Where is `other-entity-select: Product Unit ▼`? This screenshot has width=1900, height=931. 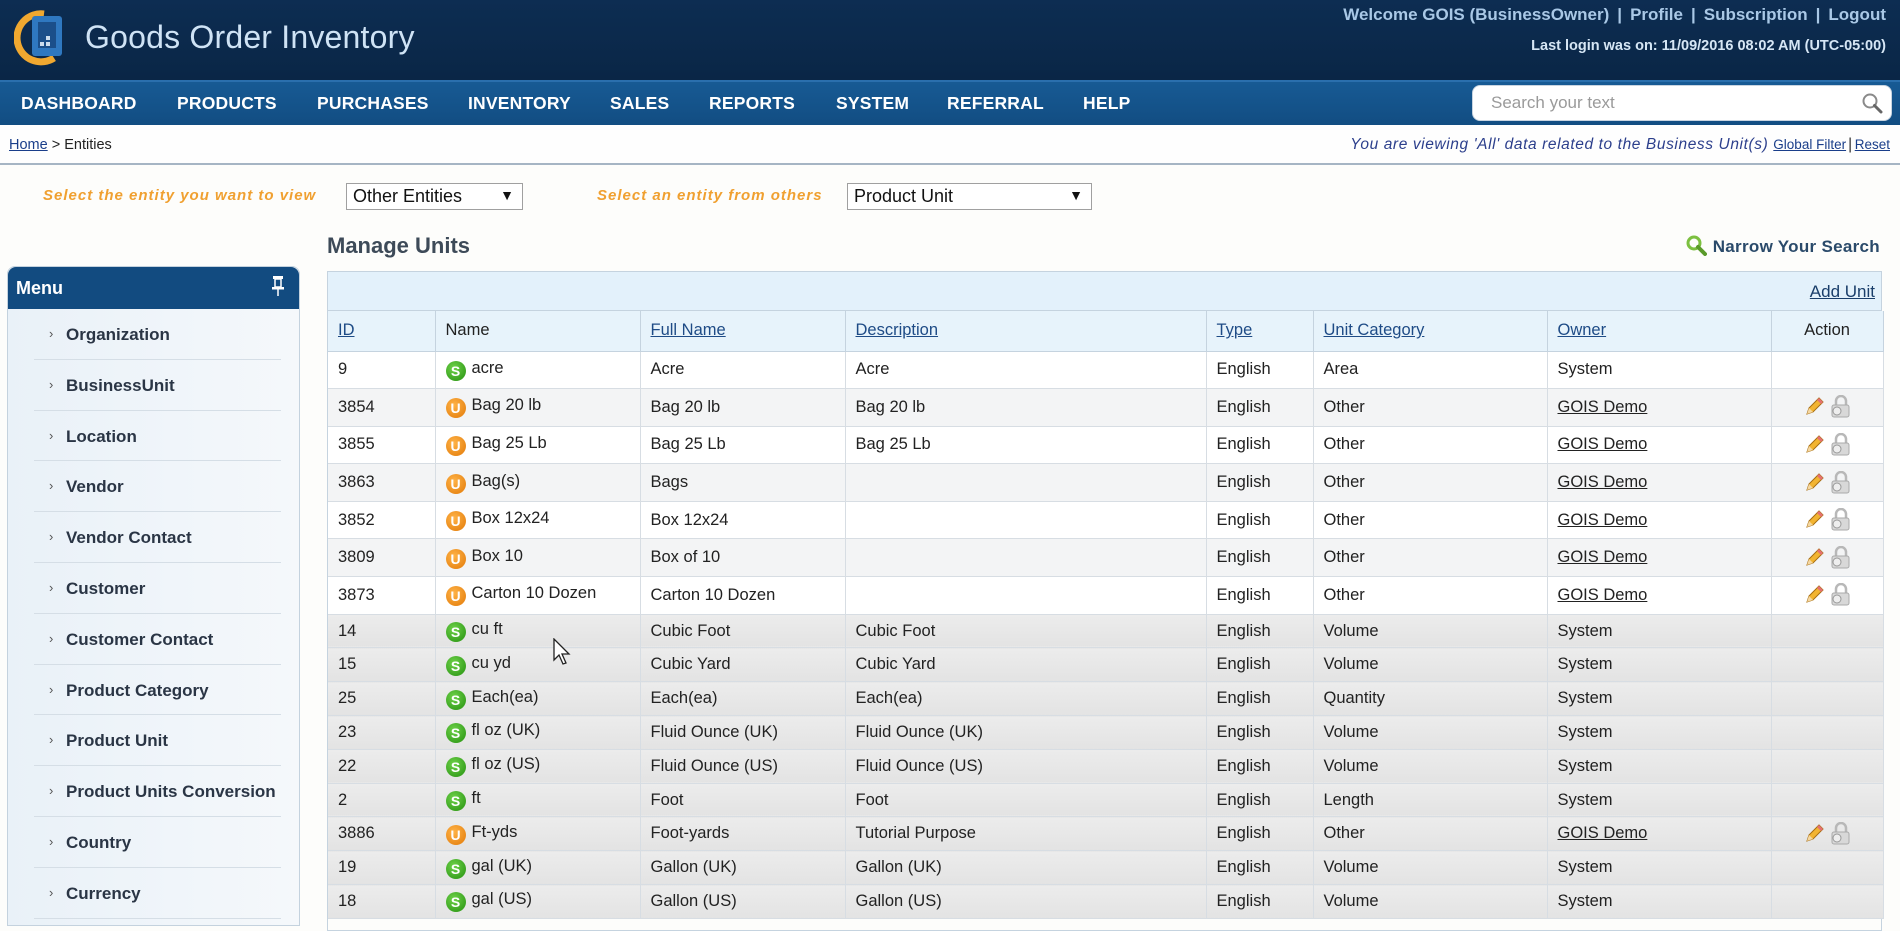 other-entity-select: Product Unit ▼ is located at coordinates (969, 196).